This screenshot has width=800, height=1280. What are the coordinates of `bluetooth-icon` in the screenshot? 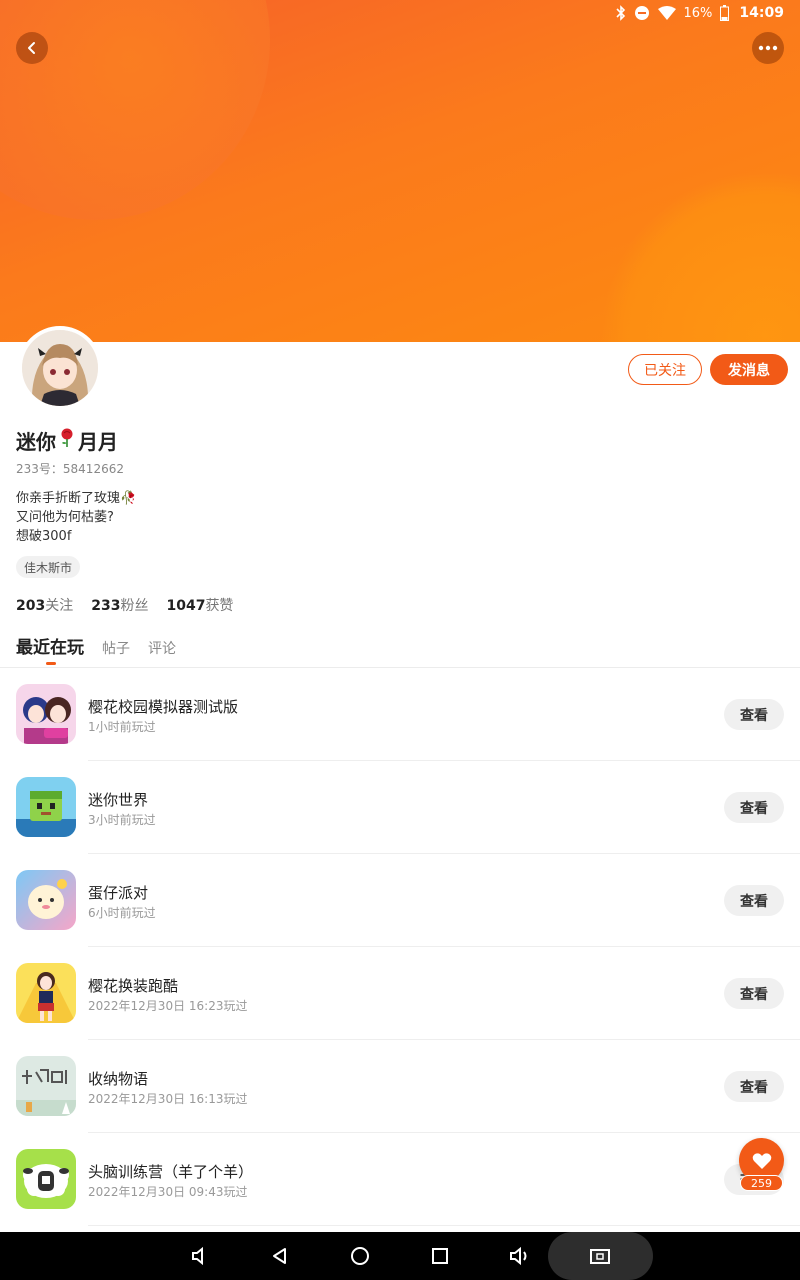 It's located at (620, 13).